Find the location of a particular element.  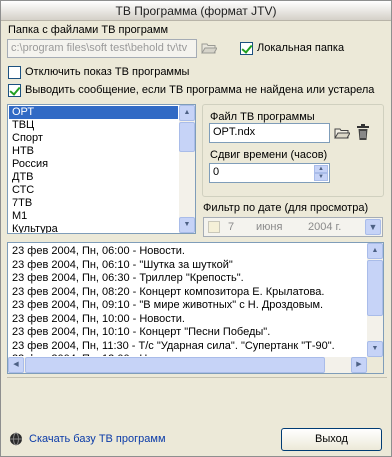

program-scroll-down-icon: ▼ is located at coordinates (375, 349).